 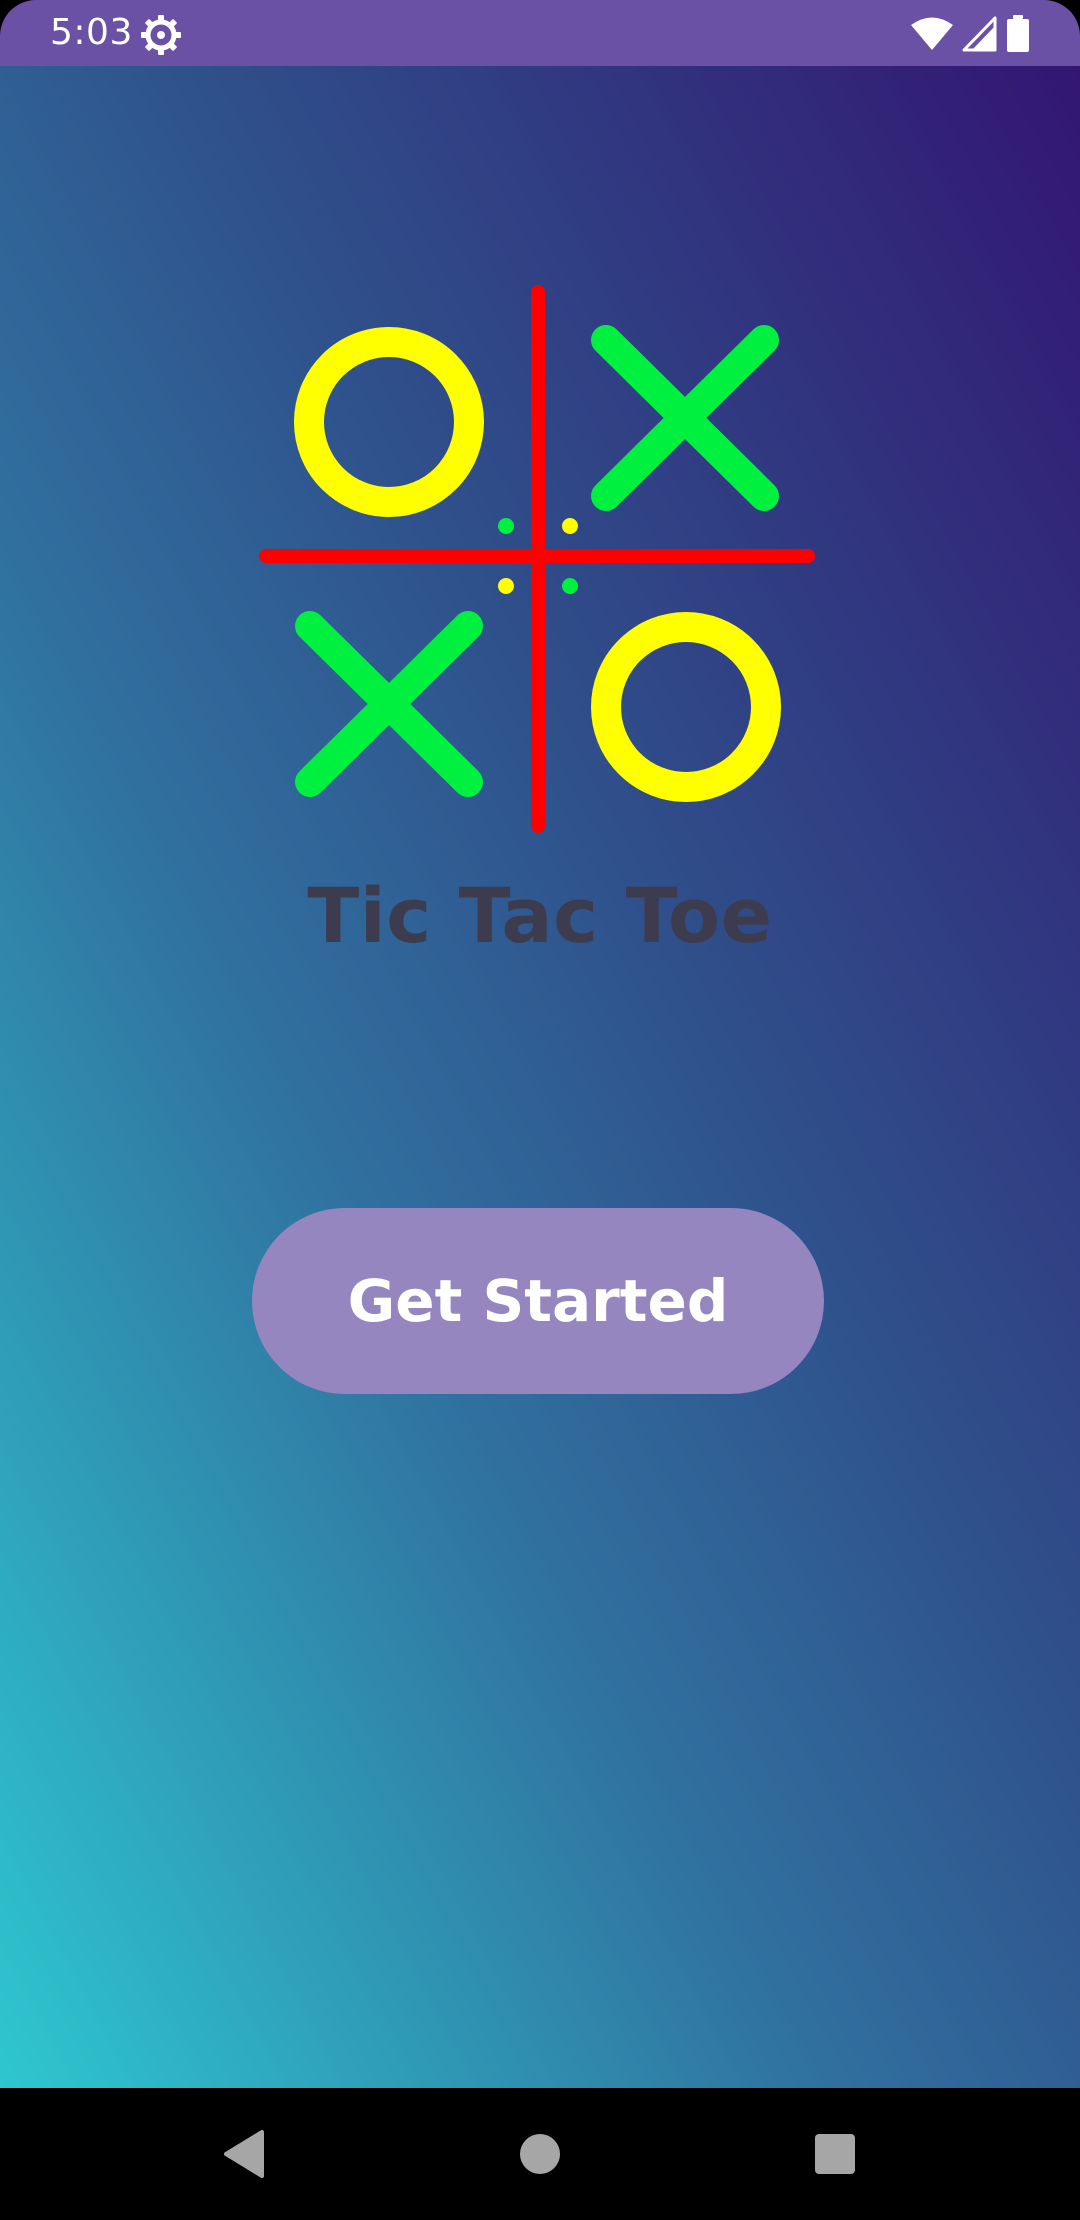 What do you see at coordinates (932, 33) in the screenshot?
I see `wifi-icon` at bounding box center [932, 33].